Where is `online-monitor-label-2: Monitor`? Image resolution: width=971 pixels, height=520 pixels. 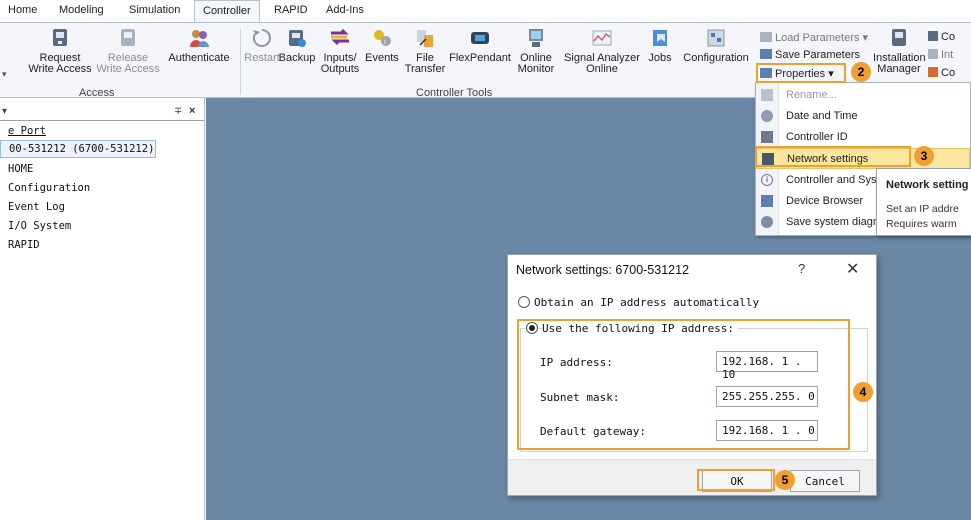
online-monitor-label-2: Monitor is located at coordinates (536, 69).